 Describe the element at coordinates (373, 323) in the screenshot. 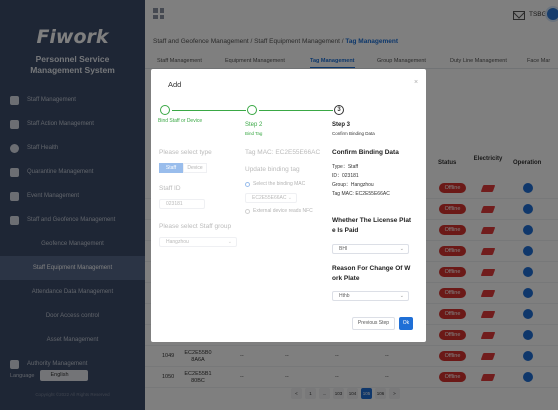

I see `previous-step-button: Previous Step` at that location.